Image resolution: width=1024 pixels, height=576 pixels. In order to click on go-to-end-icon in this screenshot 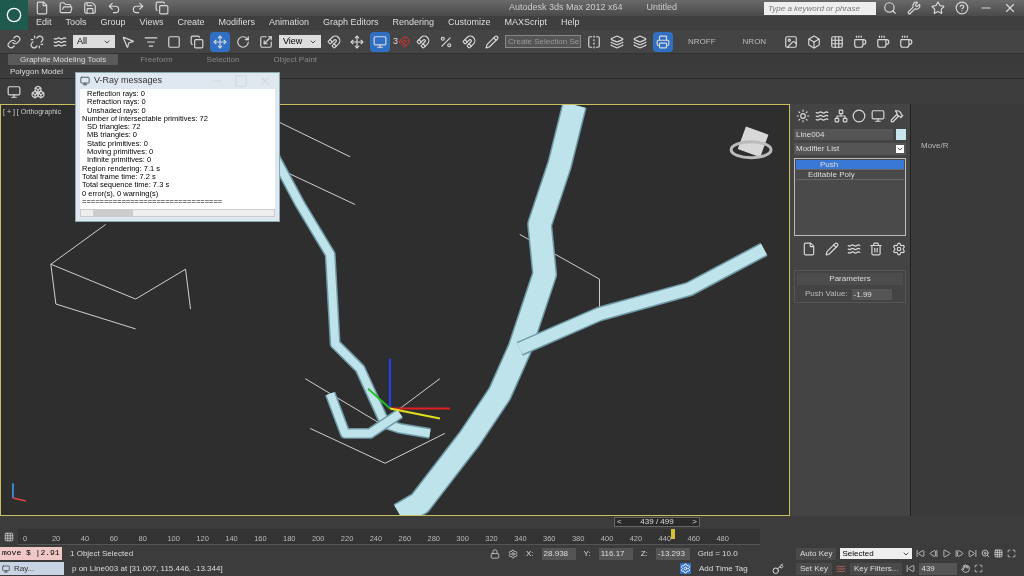, I will do `click(973, 553)`.